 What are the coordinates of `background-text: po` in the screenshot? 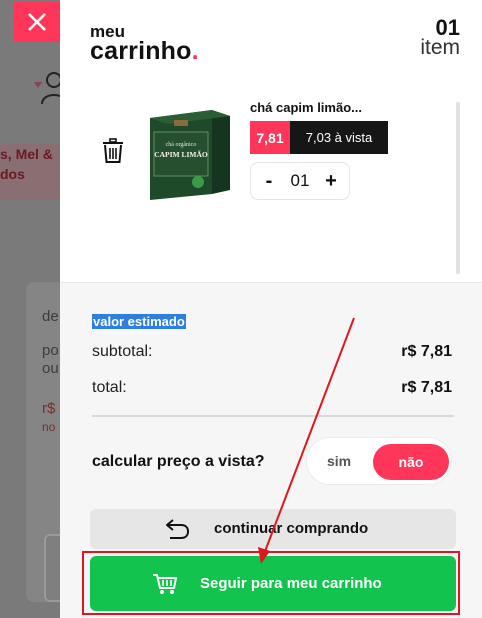 It's located at (50, 350).